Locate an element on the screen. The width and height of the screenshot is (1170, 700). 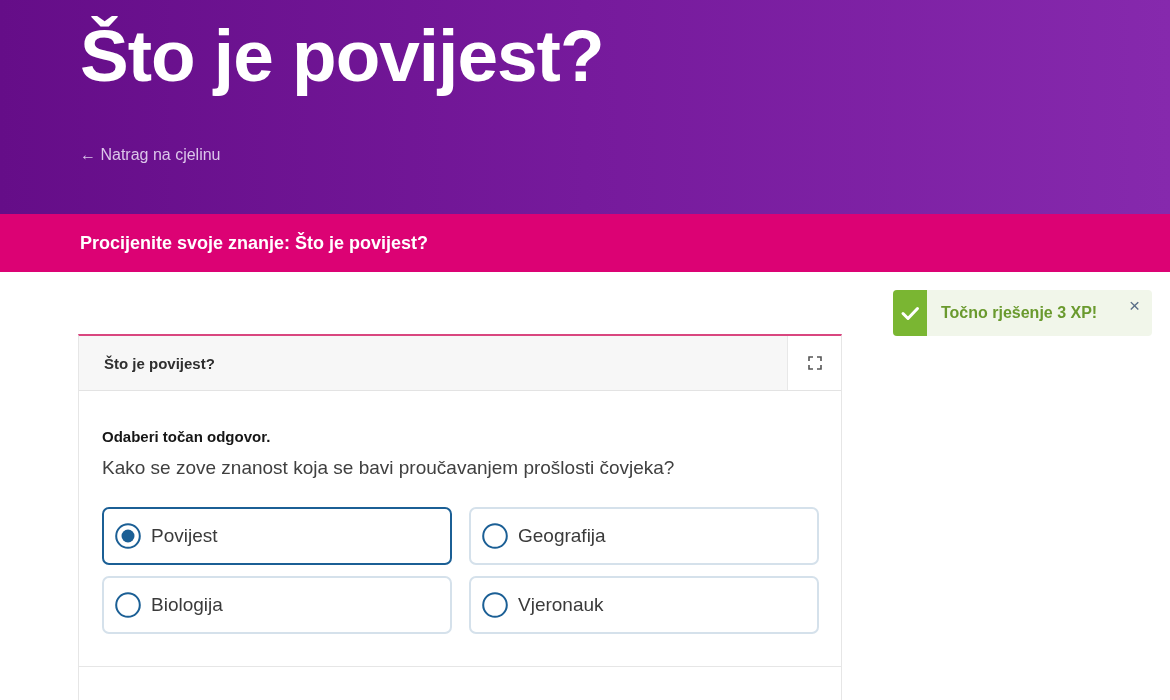
card-title: Što je povijest? is located at coordinates (159, 363).